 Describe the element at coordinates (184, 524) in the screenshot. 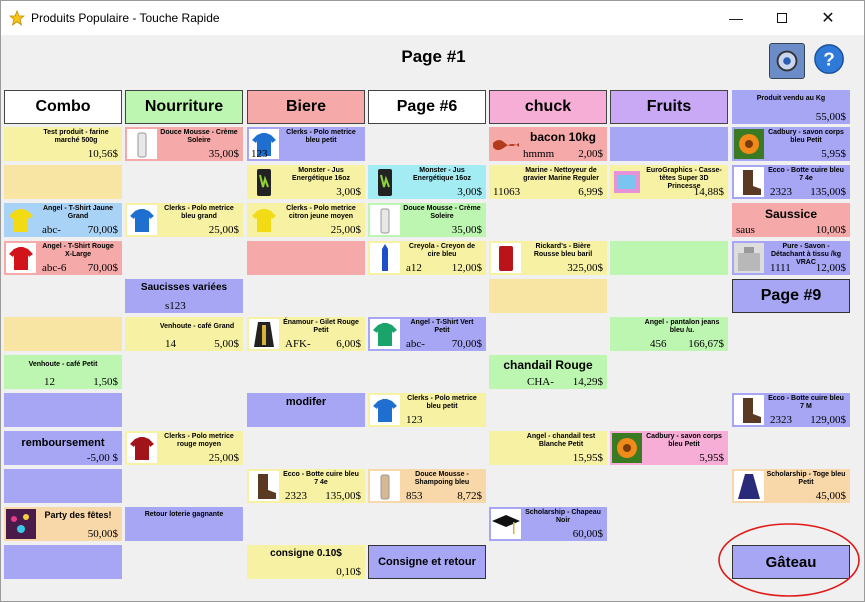

I see `lottery-return-tile: Retour loterie gagnante` at that location.